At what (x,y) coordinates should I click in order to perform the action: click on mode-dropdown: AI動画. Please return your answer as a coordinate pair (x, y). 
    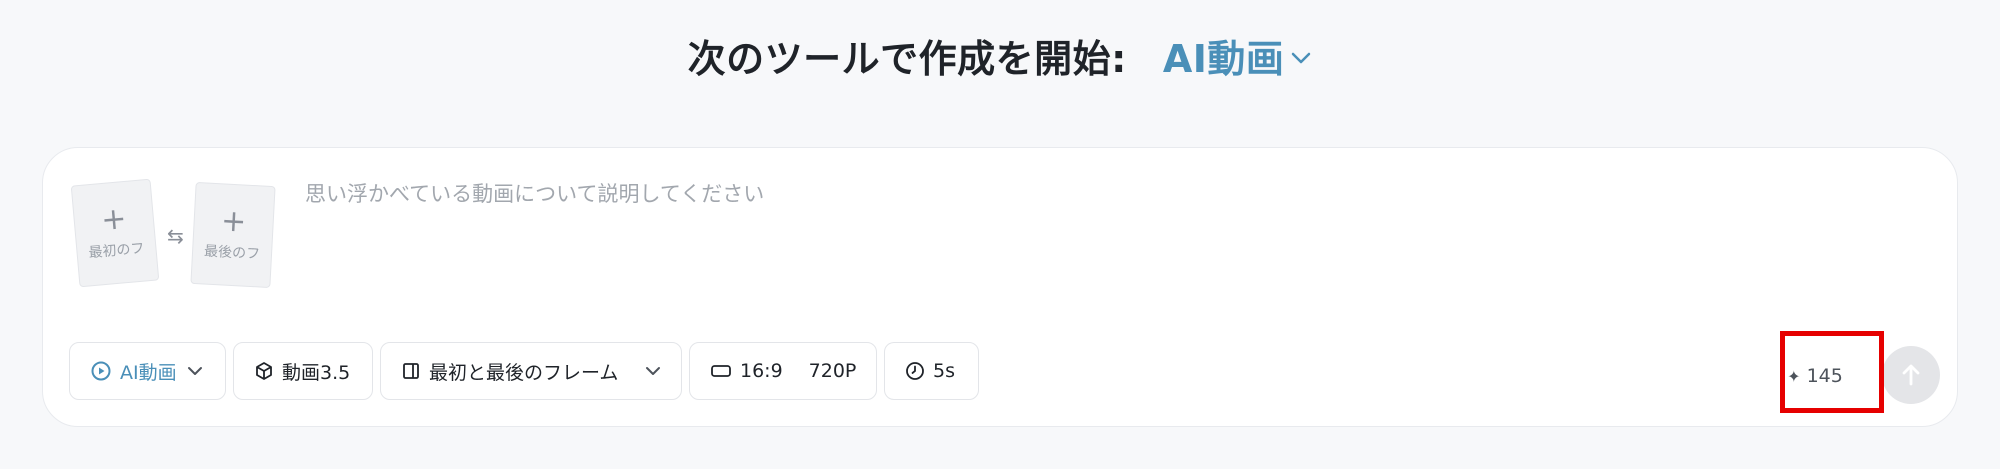
    Looking at the image, I should click on (147, 371).